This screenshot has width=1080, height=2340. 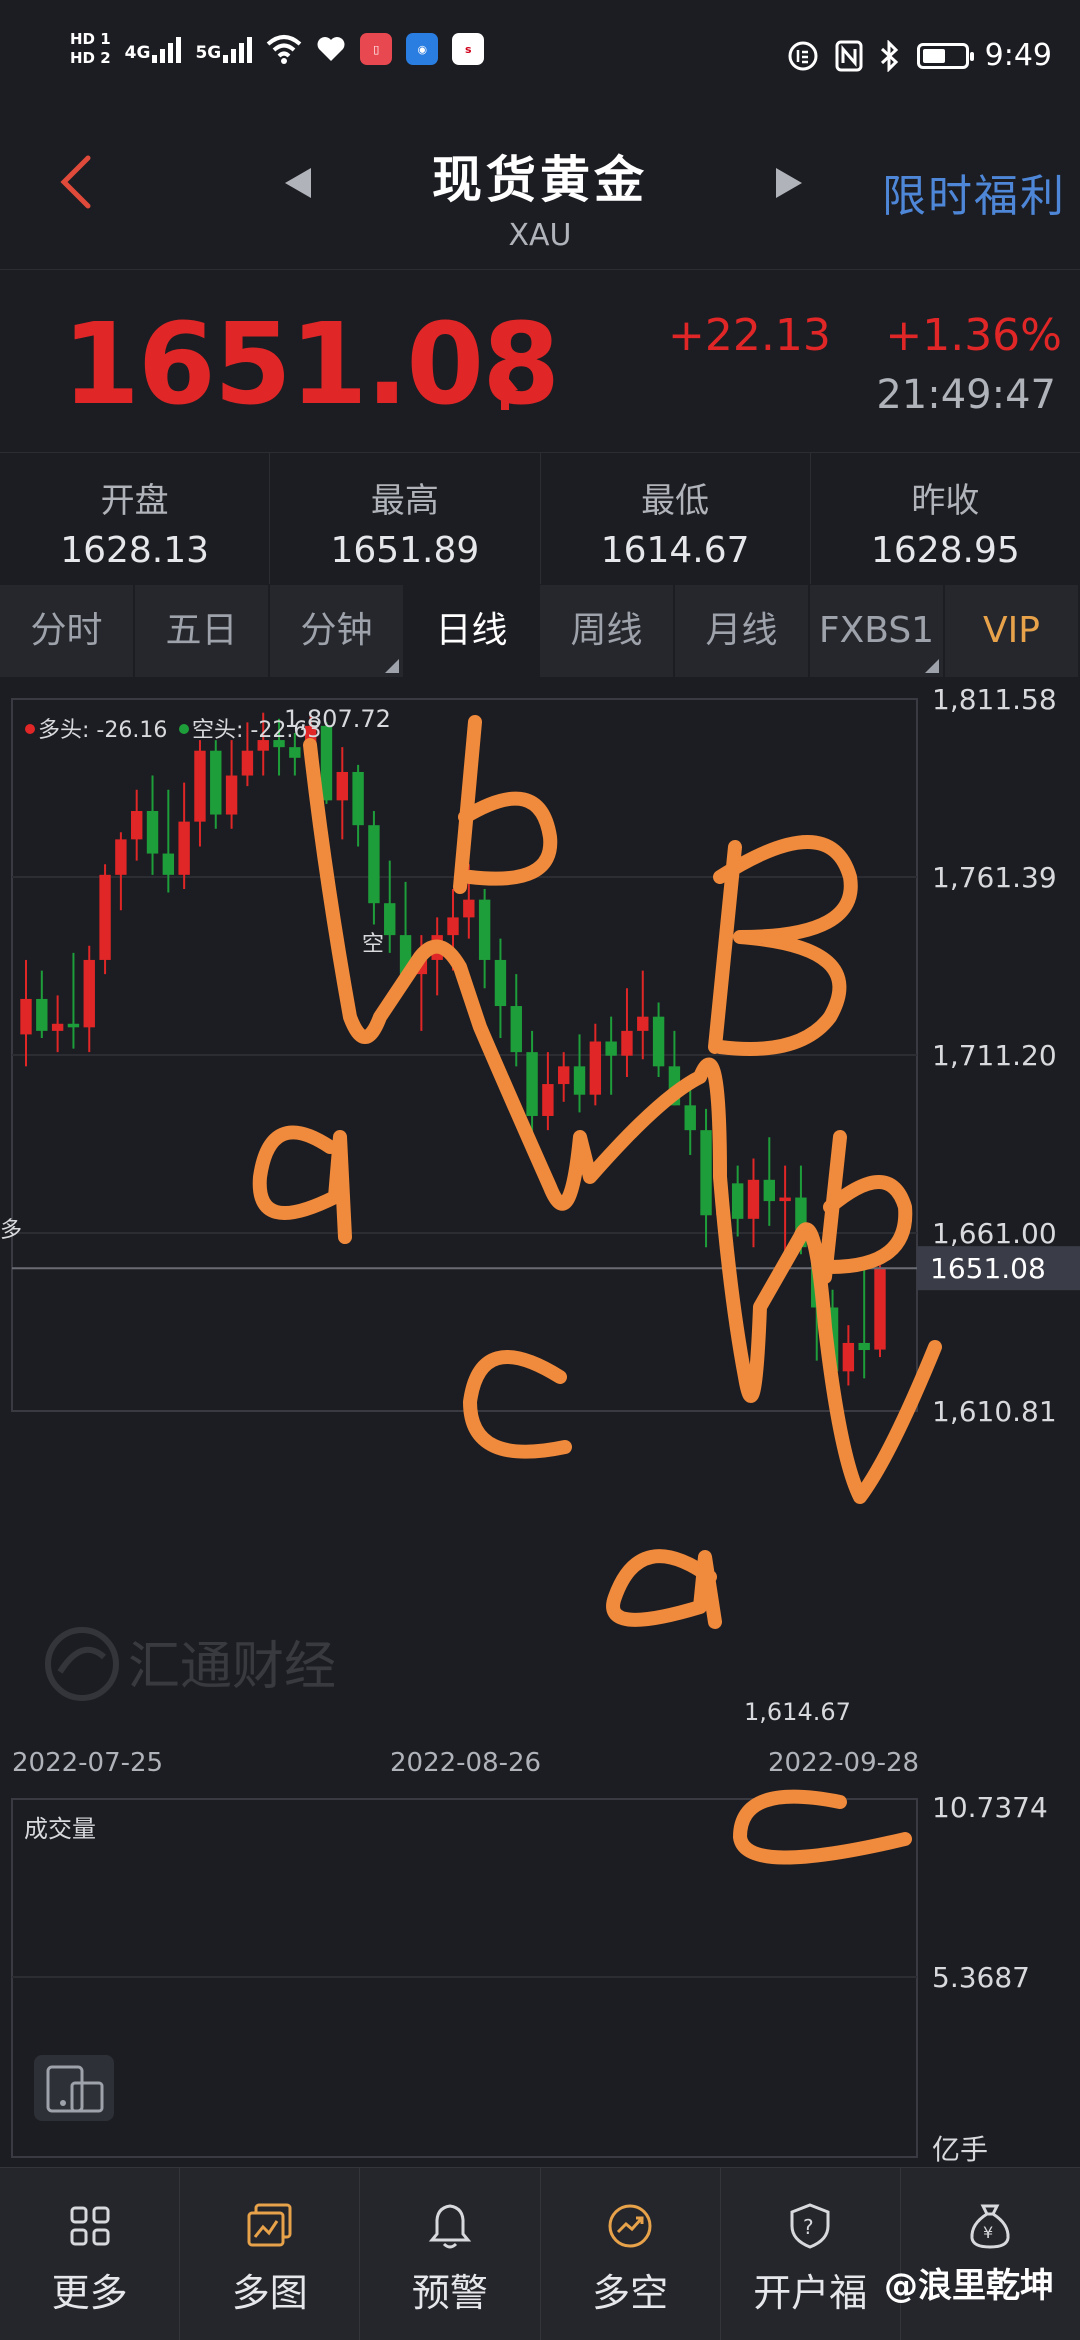 What do you see at coordinates (822, 1827) in the screenshot?
I see `letter-c-bottom` at bounding box center [822, 1827].